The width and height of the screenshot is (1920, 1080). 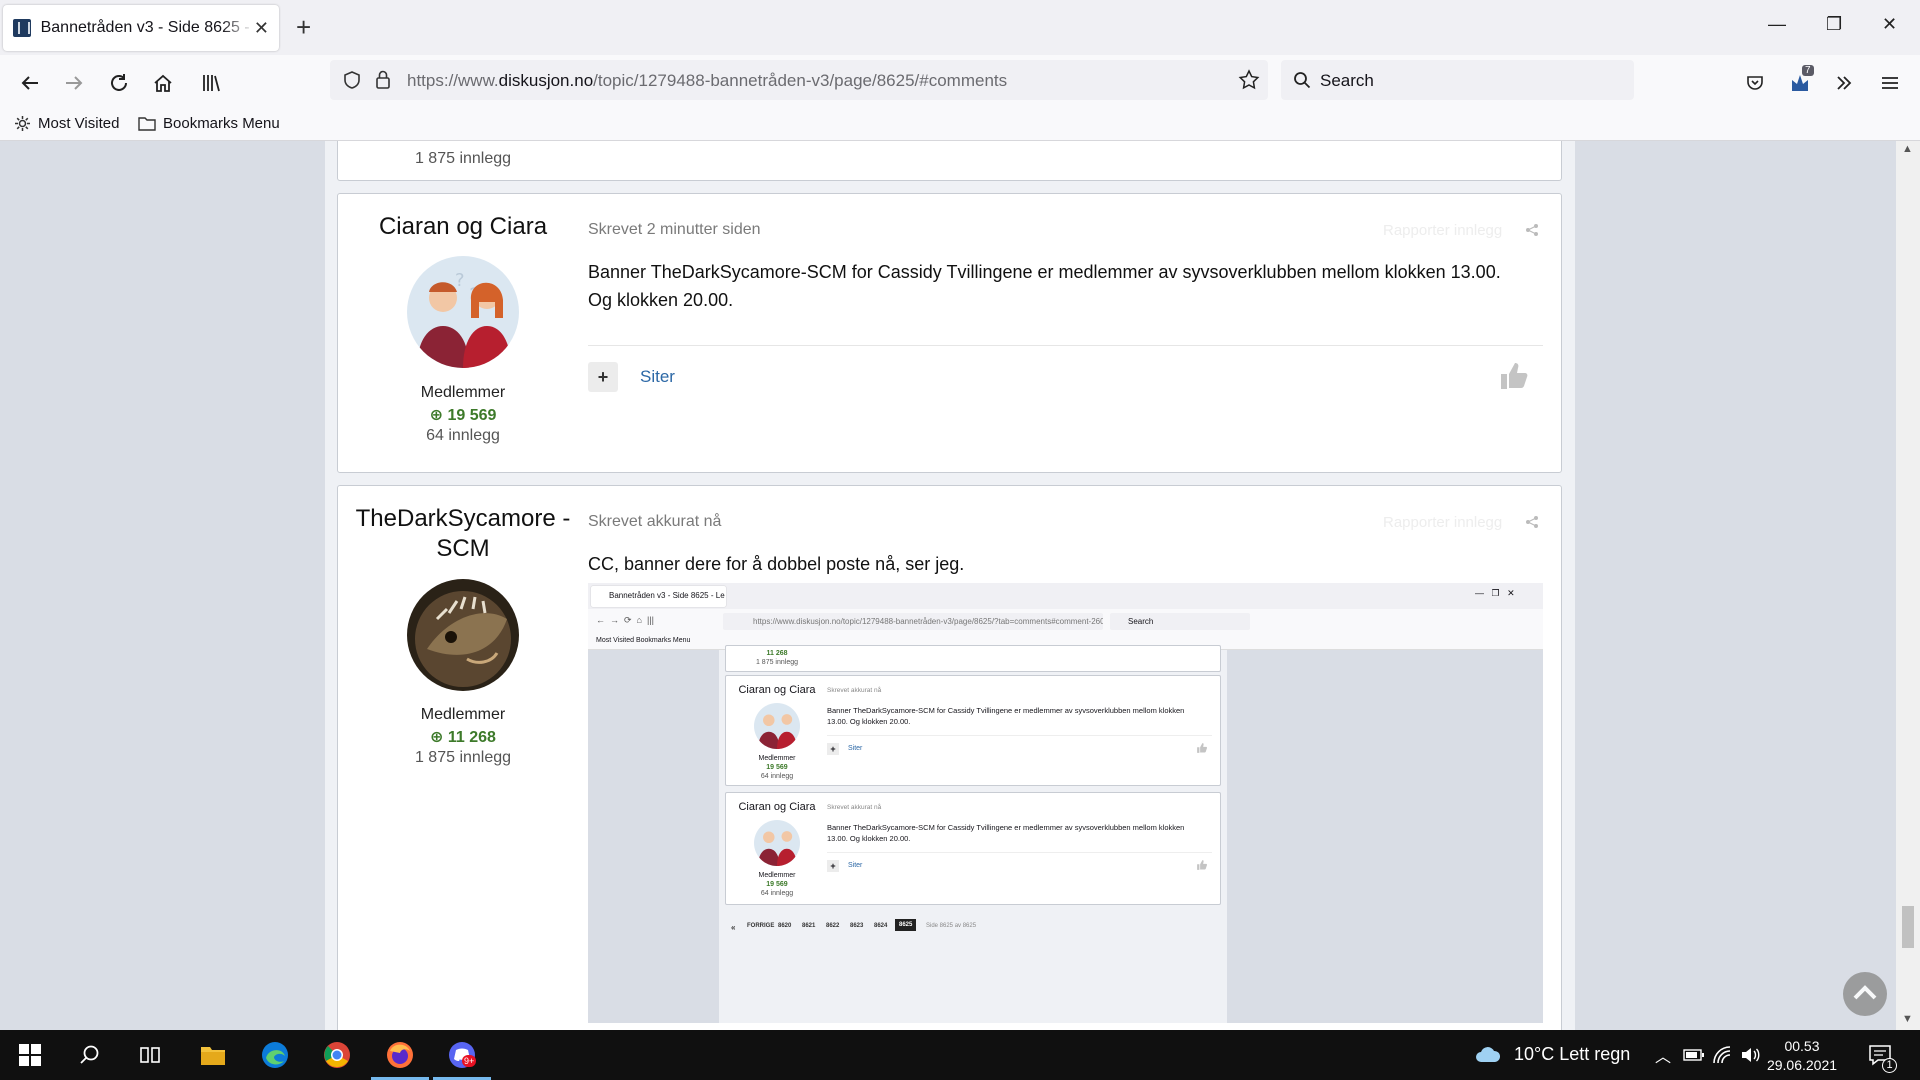 I want to click on wifi-icon, so click(x=1722, y=1055).